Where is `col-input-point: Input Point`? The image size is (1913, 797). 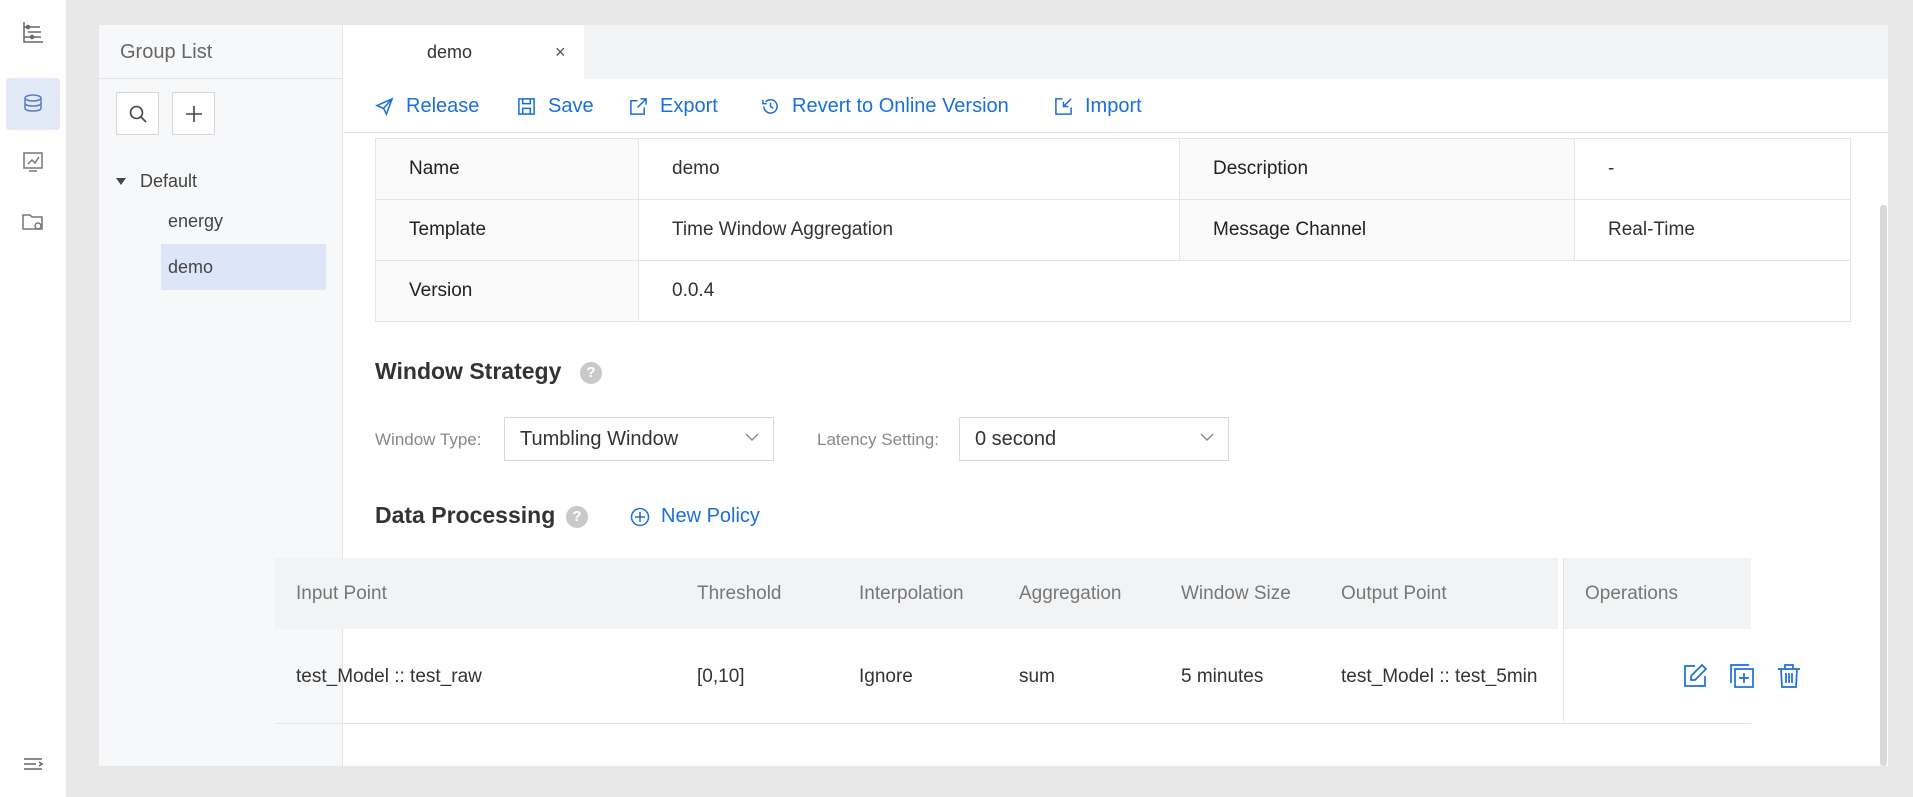
col-input-point: Input Point is located at coordinates (341, 593).